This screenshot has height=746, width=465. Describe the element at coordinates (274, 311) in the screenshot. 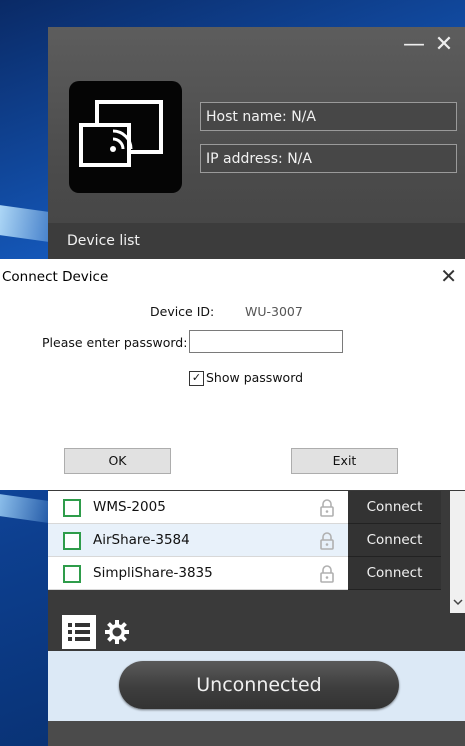

I see `device-id-value: WU-3007` at that location.